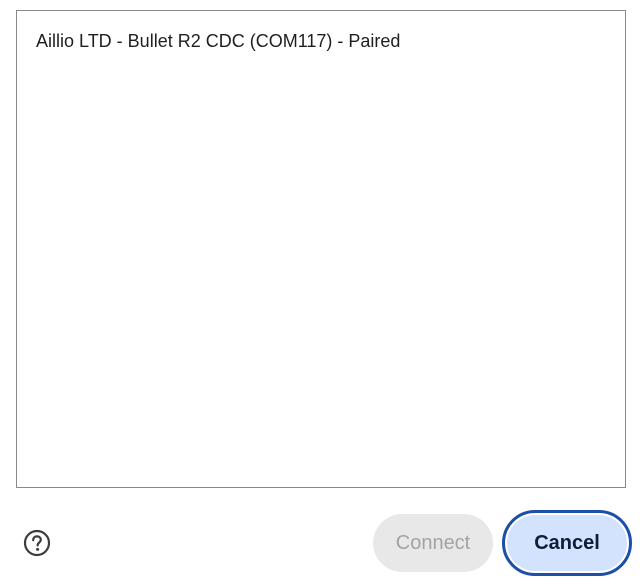 The height and width of the screenshot is (588, 643). I want to click on question-circle-icon, so click(37, 543).